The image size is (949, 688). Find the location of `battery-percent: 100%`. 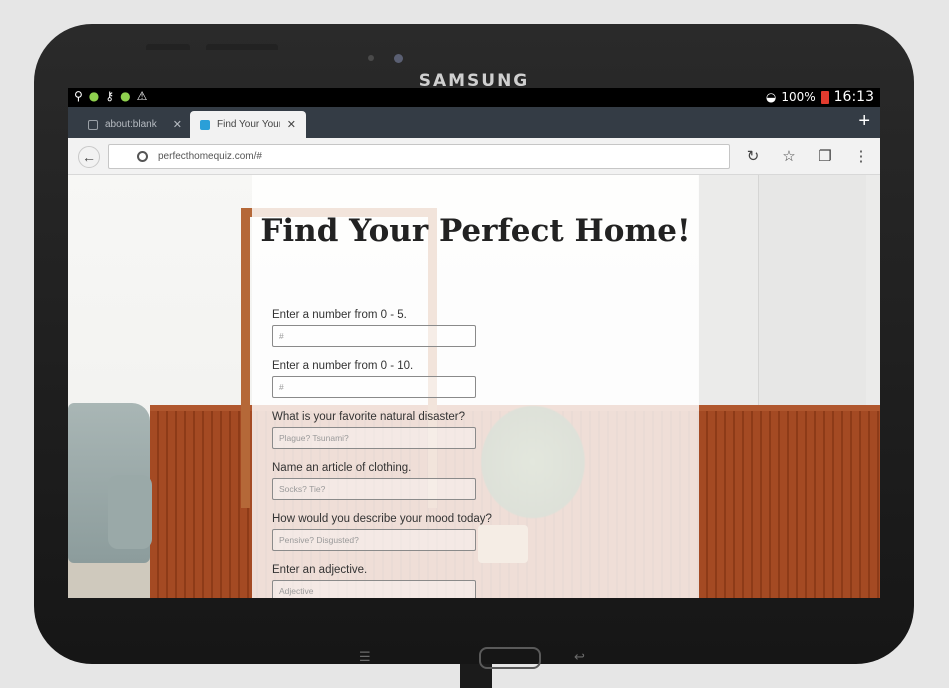

battery-percent: 100% is located at coordinates (798, 97).